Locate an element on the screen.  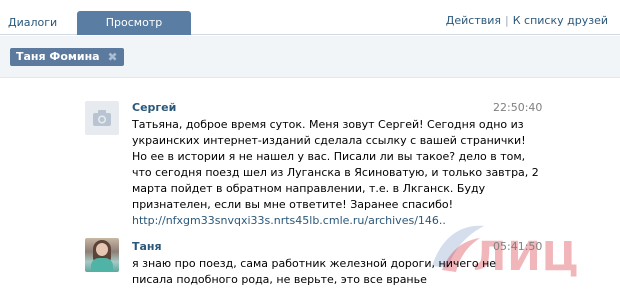
actions-link: Действия is located at coordinates (473, 20).